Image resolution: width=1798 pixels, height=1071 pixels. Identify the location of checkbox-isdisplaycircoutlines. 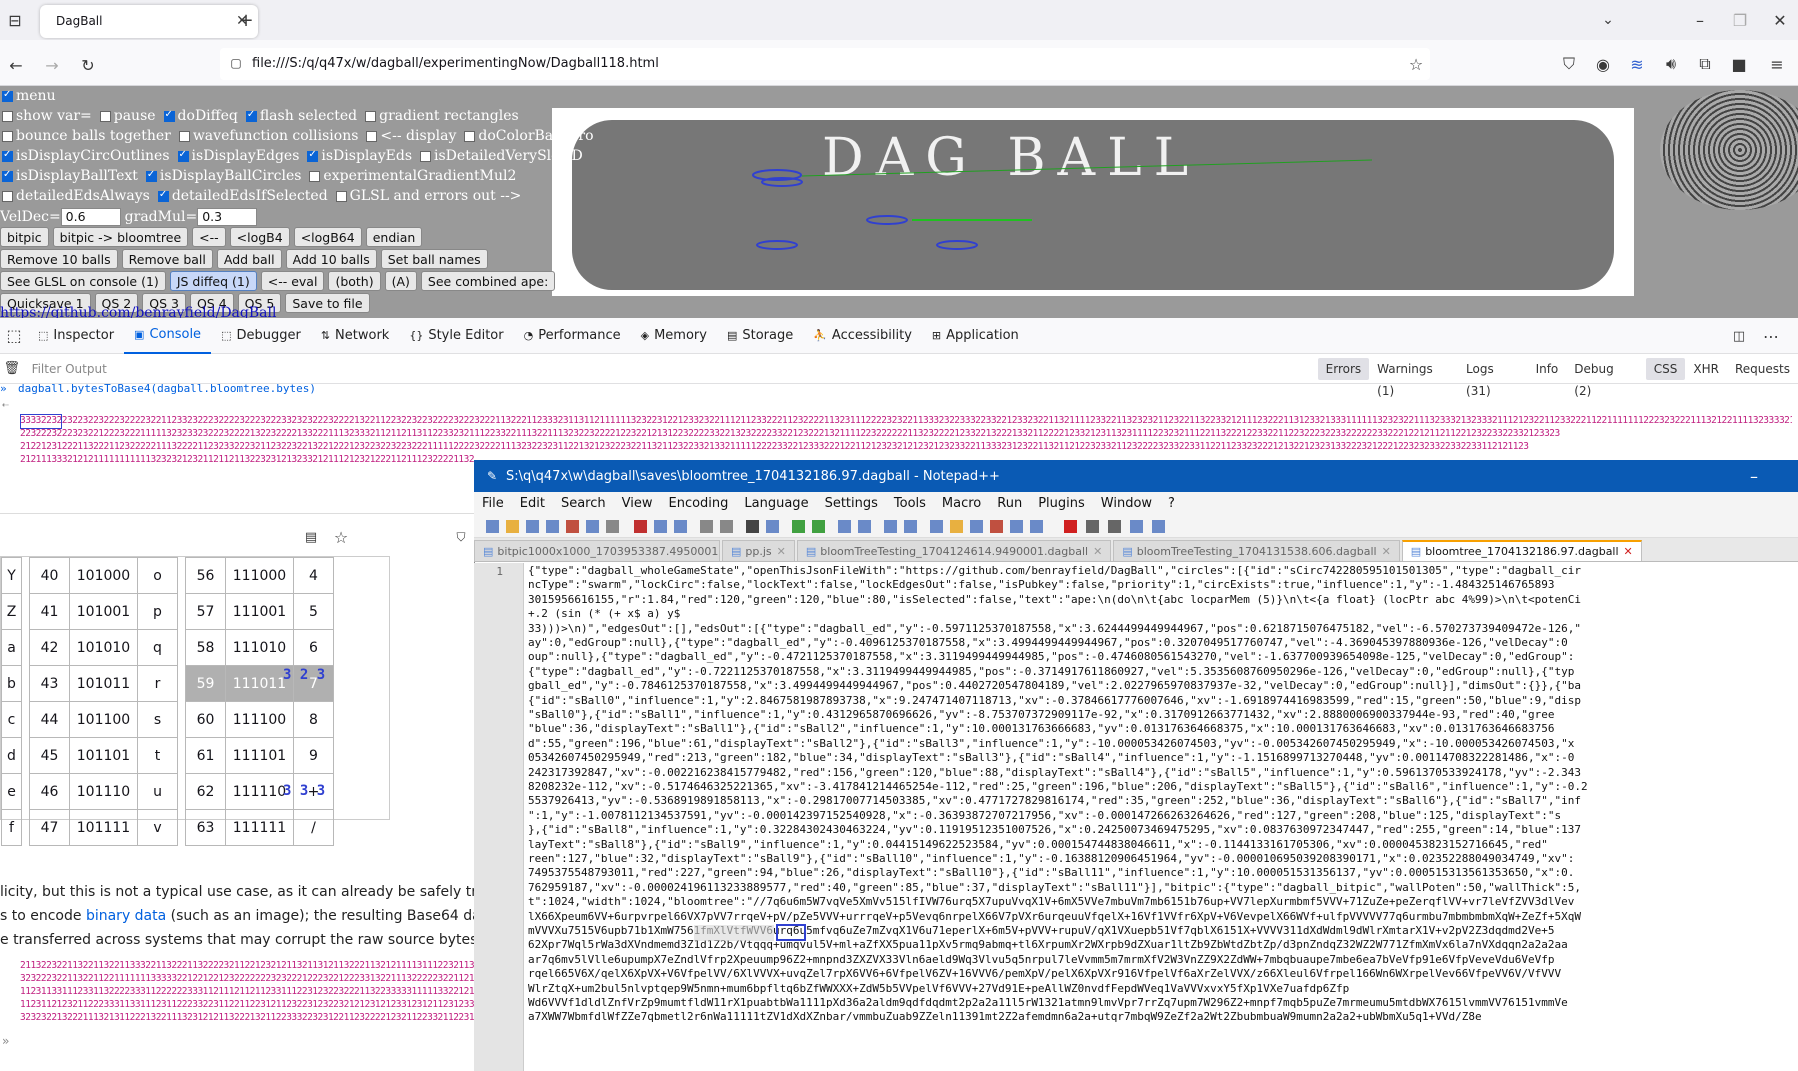
(7, 155).